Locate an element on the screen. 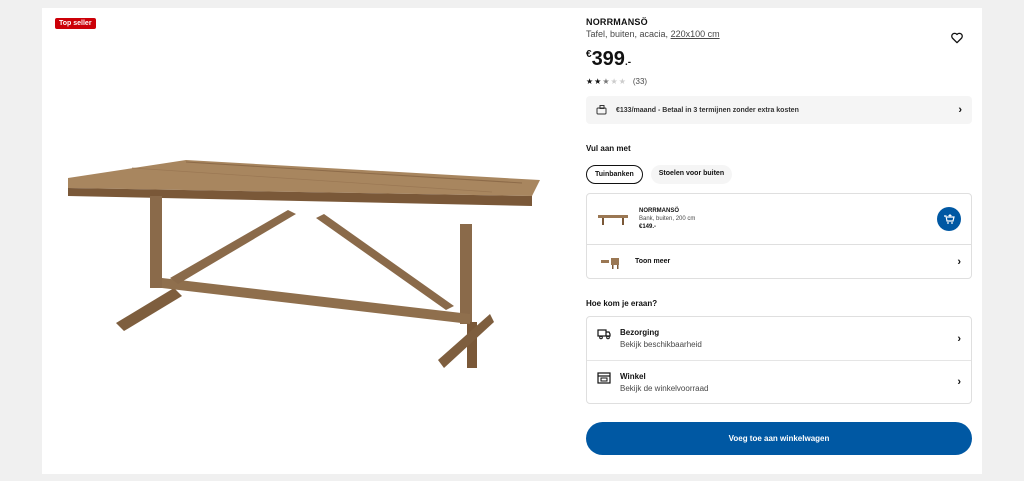 This screenshot has height=481, width=1024. show-more-row: Toon meer › is located at coordinates (779, 261).